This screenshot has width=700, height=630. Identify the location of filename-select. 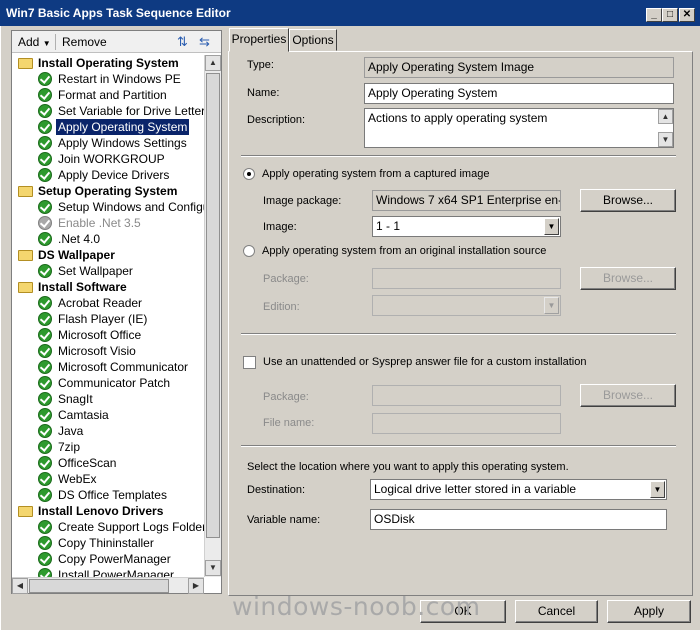
(466, 423).